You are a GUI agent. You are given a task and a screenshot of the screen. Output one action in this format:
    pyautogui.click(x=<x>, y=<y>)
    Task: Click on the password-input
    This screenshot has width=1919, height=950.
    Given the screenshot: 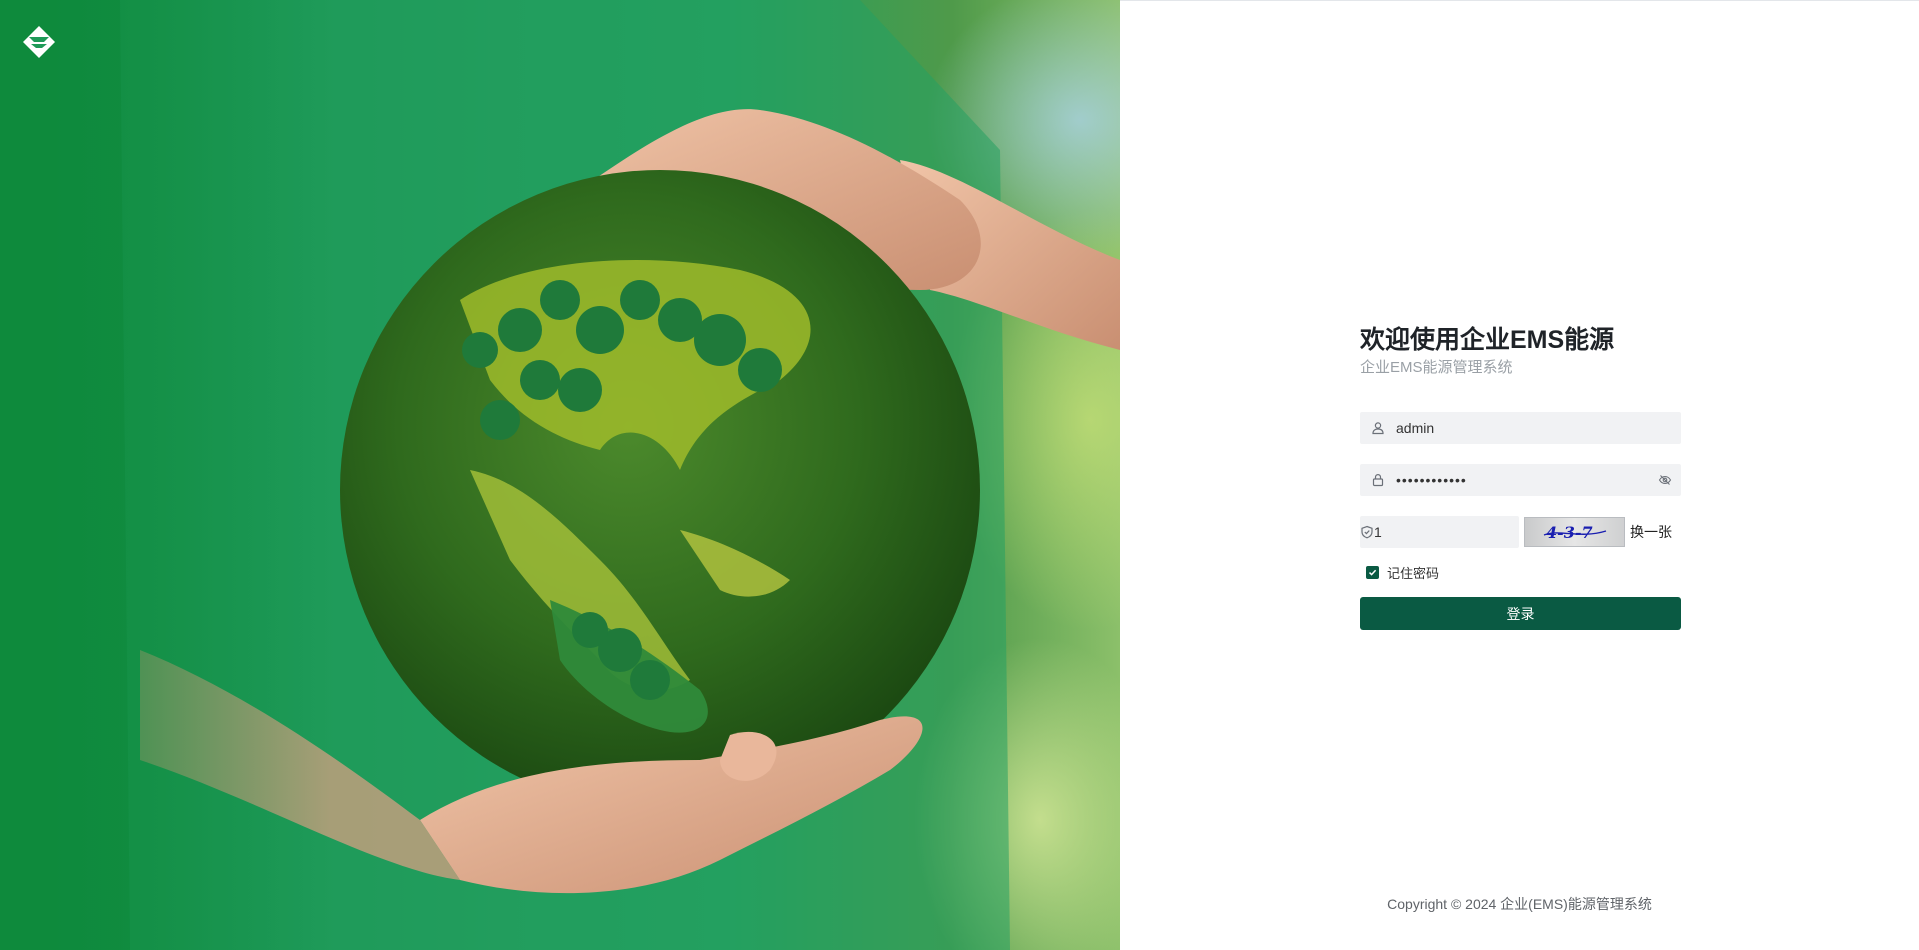 What is the action you would take?
    pyautogui.click(x=1522, y=480)
    